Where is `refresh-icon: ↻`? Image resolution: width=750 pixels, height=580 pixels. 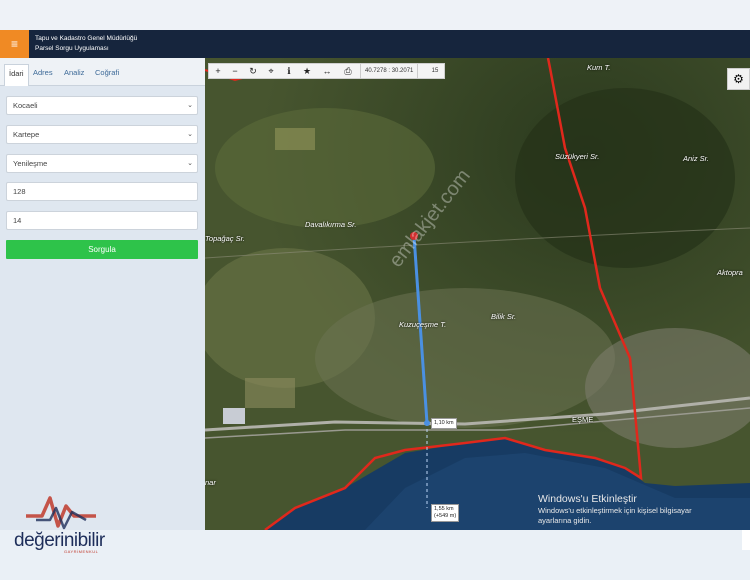
refresh-icon: ↻ is located at coordinates (253, 71).